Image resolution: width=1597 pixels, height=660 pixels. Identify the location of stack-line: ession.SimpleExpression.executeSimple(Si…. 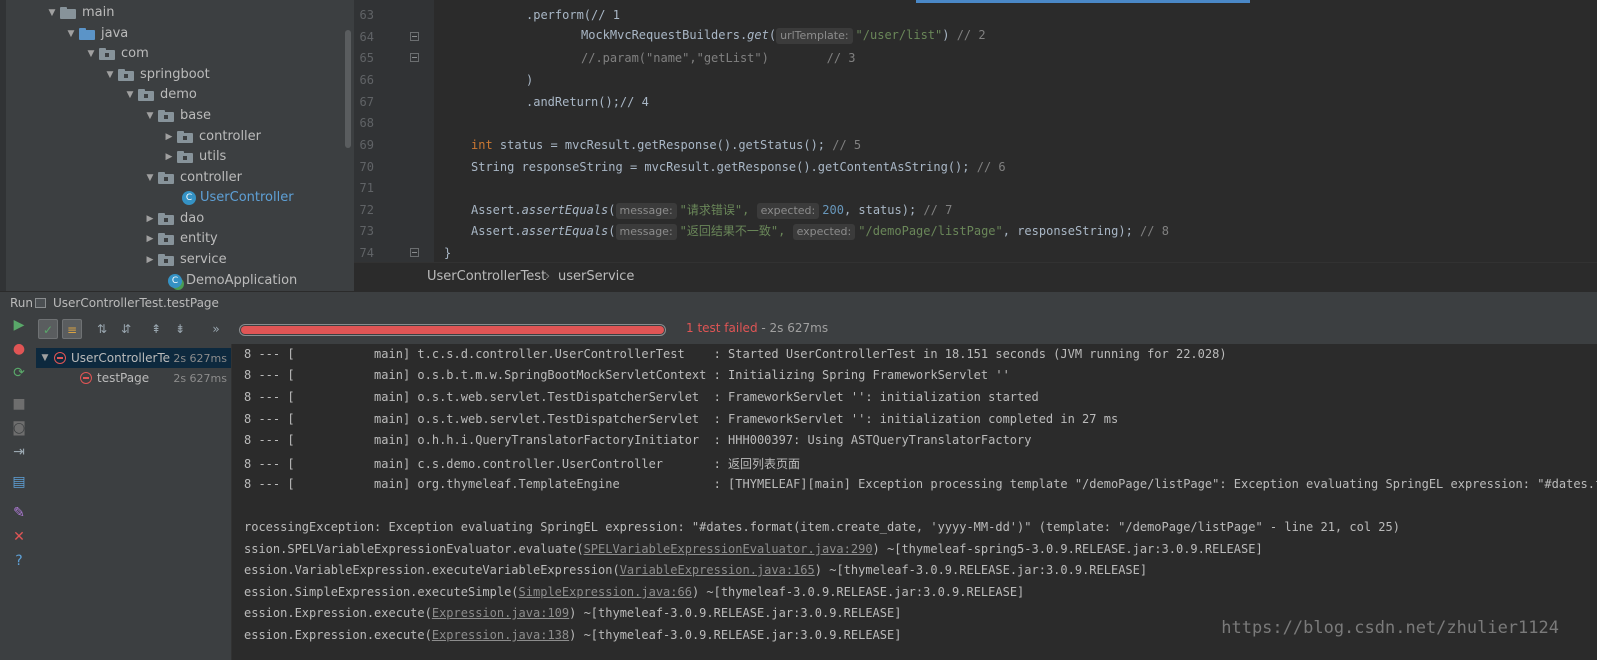
(634, 592).